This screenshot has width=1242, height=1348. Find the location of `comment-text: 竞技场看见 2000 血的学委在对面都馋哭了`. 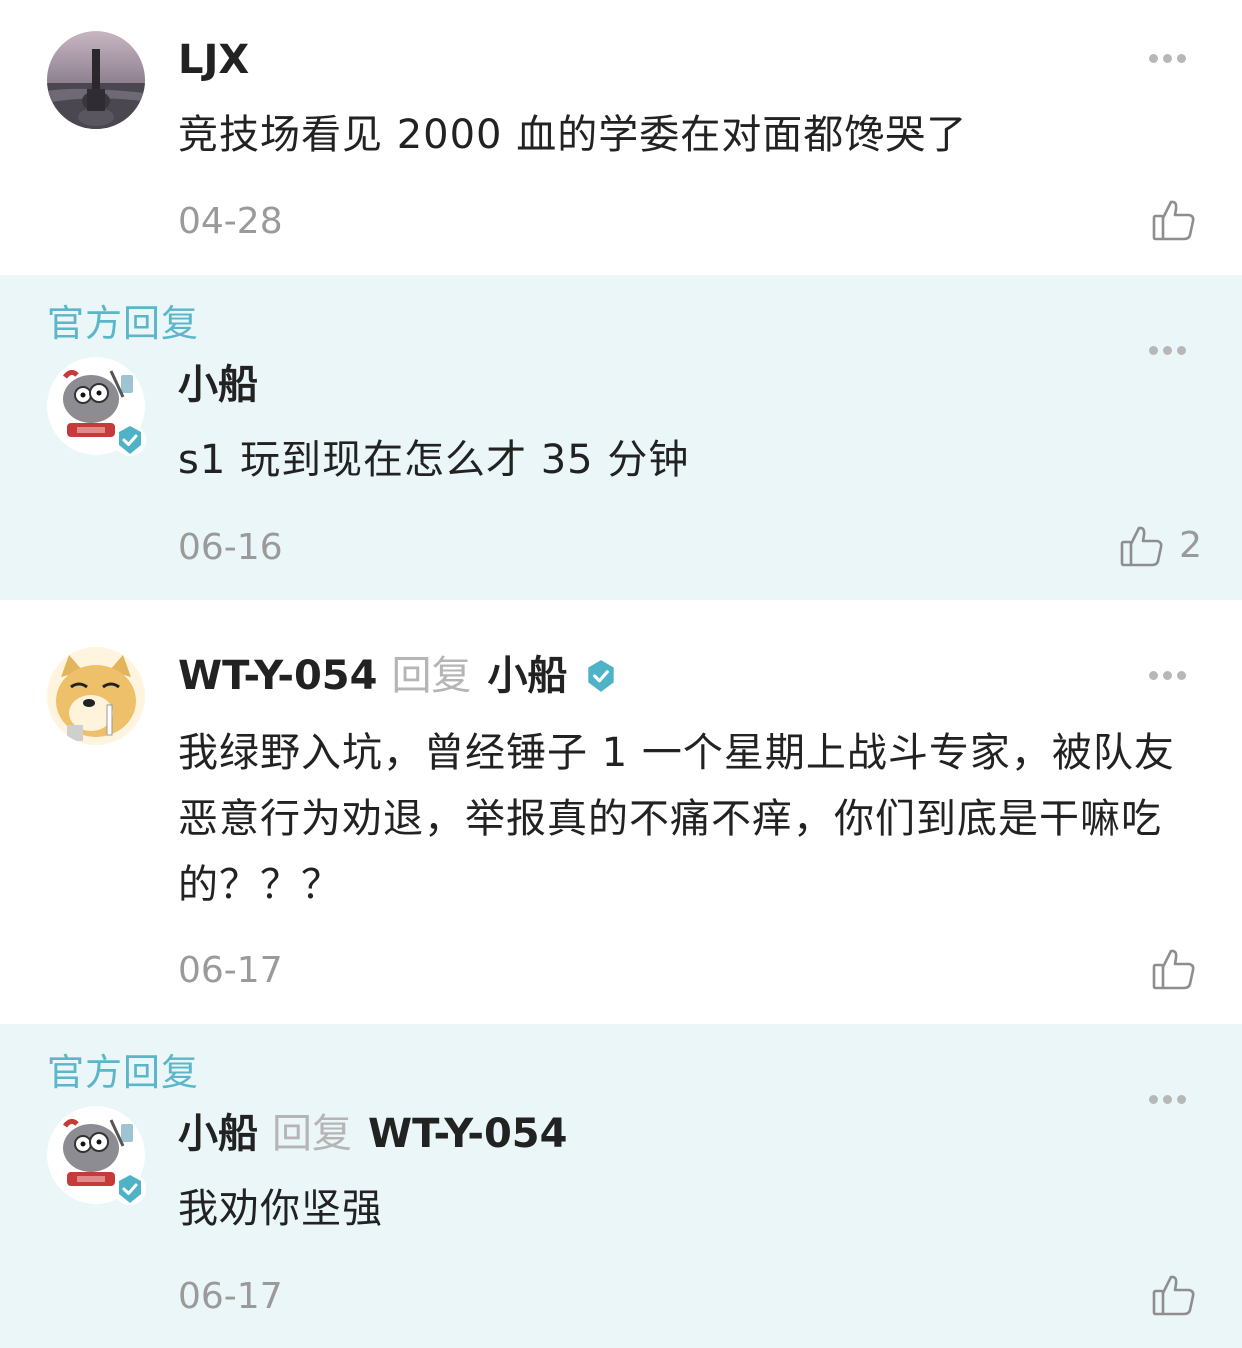

comment-text: 竞技场看见 2000 血的学委在对面都馋哭了 is located at coordinates (573, 135).